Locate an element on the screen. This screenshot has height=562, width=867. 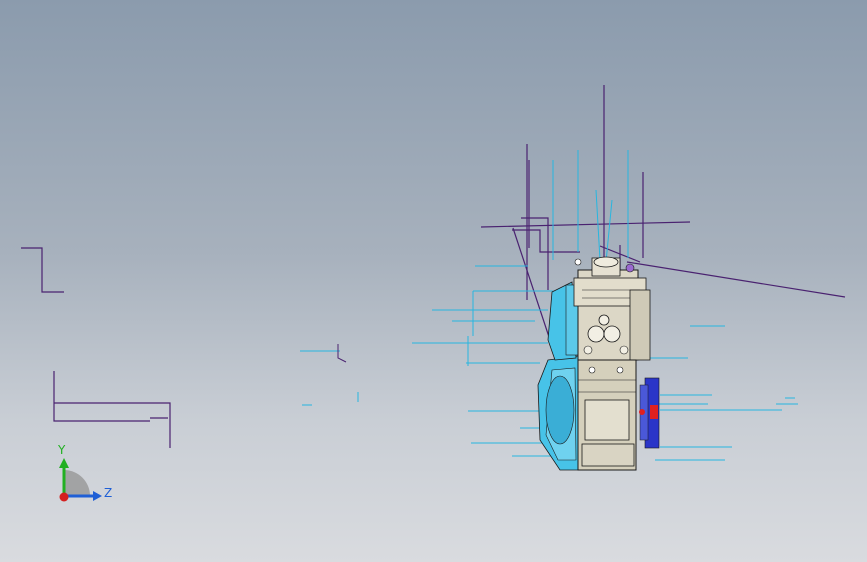
engine-assembly is located at coordinates (598, 363).